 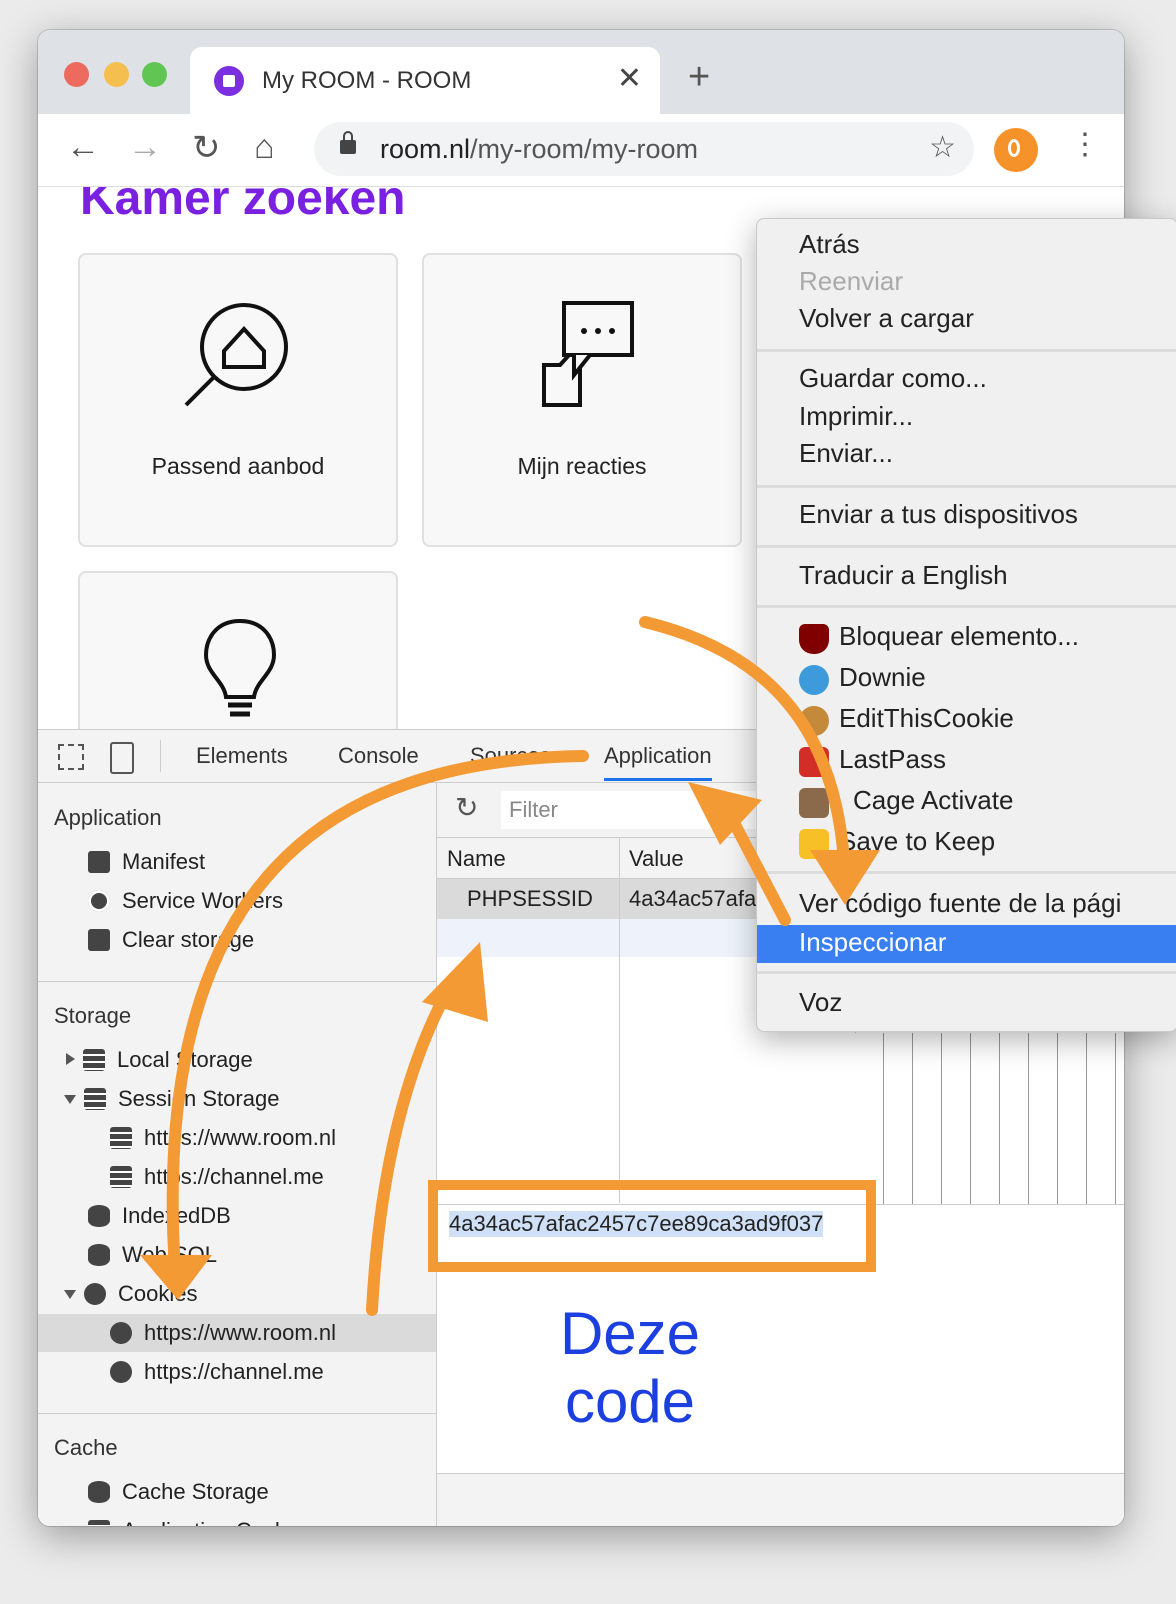 I want to click on arrow-to-cookie-row, so click(x=410, y=1150).